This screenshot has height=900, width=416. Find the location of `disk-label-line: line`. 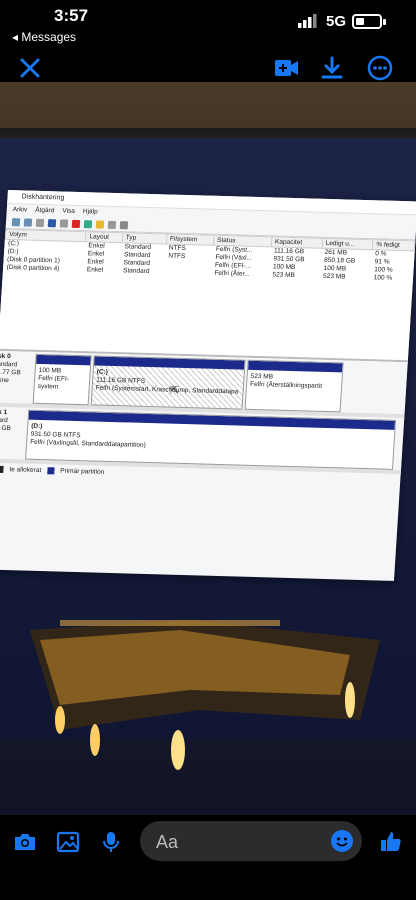

disk-label-line: line is located at coordinates (13, 437).